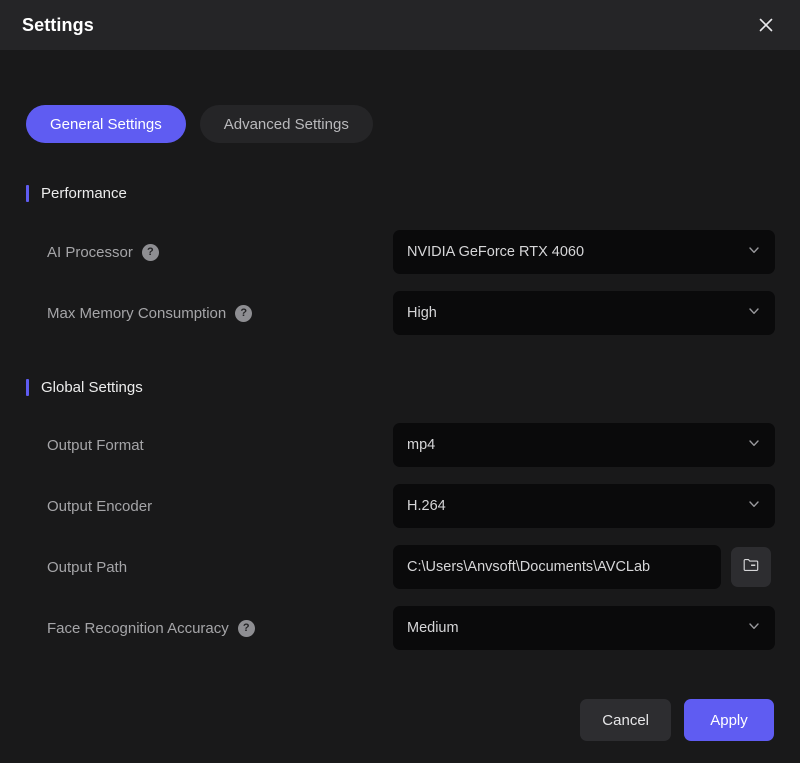 Image resolution: width=800 pixels, height=763 pixels. Describe the element at coordinates (433, 628) in the screenshot. I see `dropdown-value-face-recognition-accuracy: Medium` at that location.